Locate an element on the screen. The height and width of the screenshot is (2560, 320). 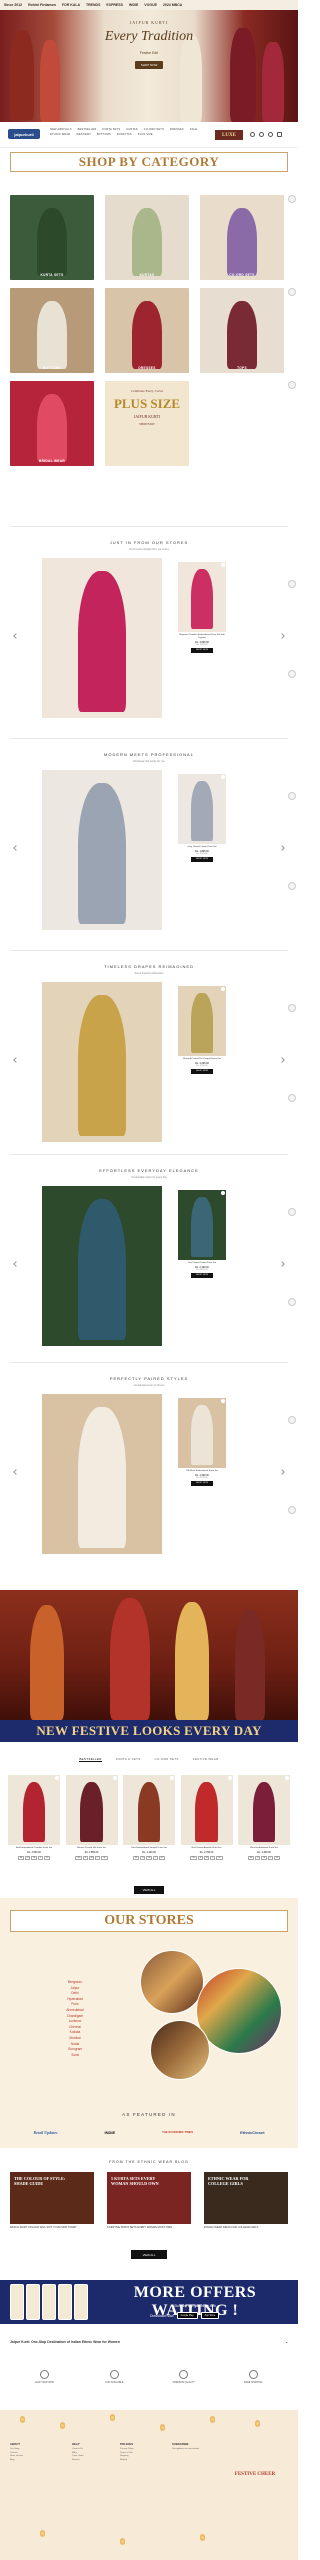
product-name: Mustard Printed Pre-Draped Saree Set is located at coordinates (202, 1059).